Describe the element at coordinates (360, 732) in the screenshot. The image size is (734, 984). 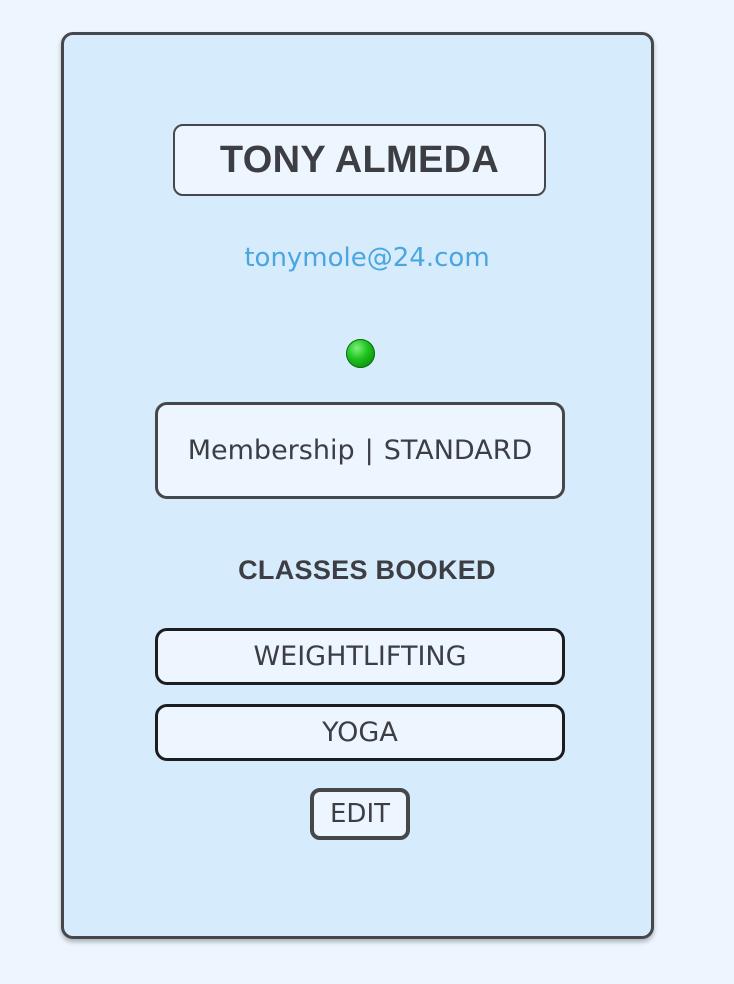
I see `class-item-yoga: YOGA` at that location.